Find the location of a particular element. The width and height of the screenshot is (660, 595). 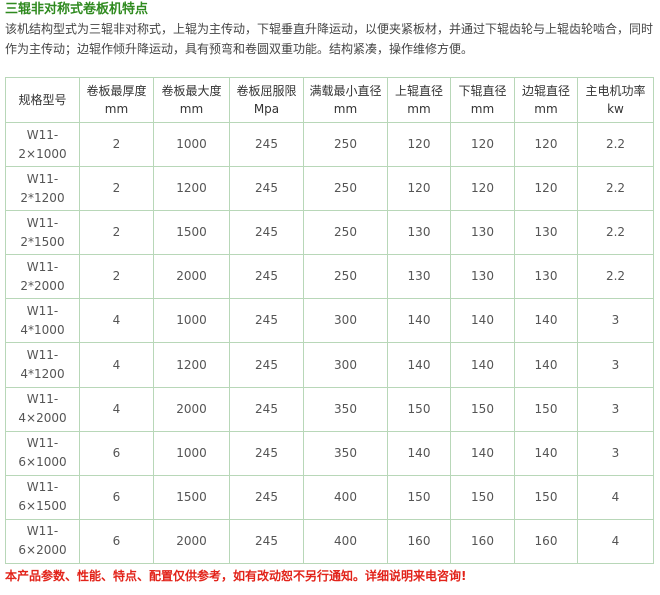

table-cell: 1200 is located at coordinates (191, 189).